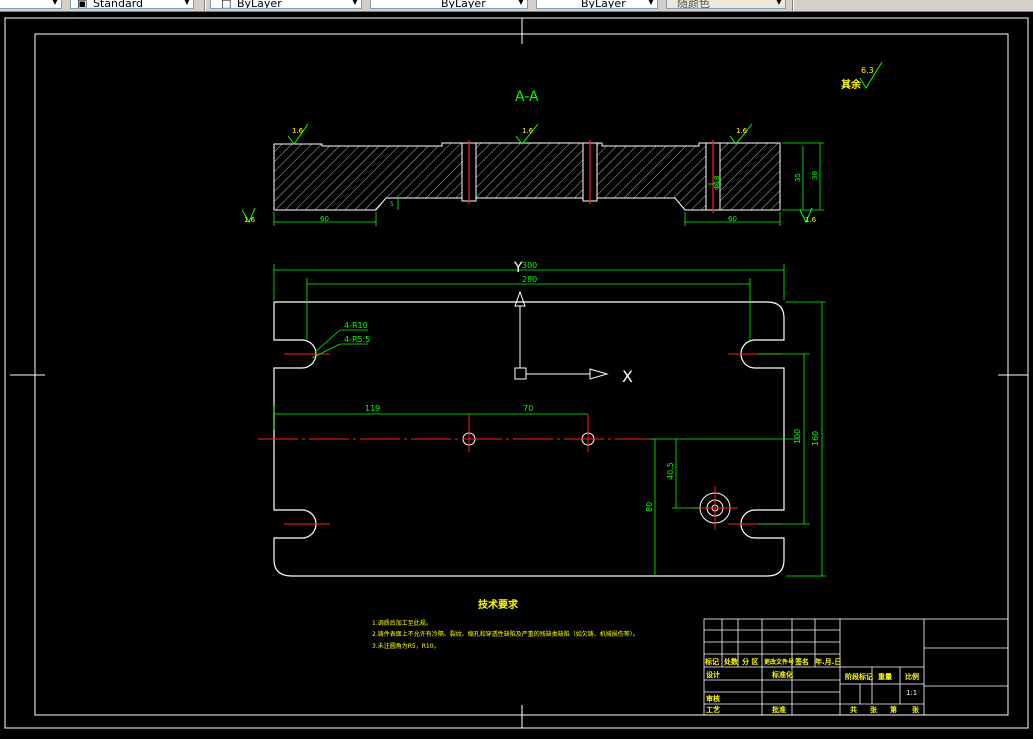  What do you see at coordinates (867, 70) in the screenshot?
I see `roughness-main-value: 6.3` at bounding box center [867, 70].